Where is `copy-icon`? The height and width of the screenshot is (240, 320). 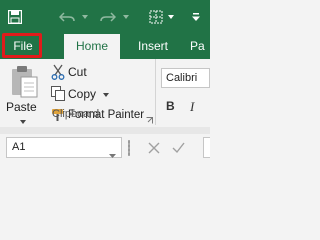 copy-icon is located at coordinates (58, 93).